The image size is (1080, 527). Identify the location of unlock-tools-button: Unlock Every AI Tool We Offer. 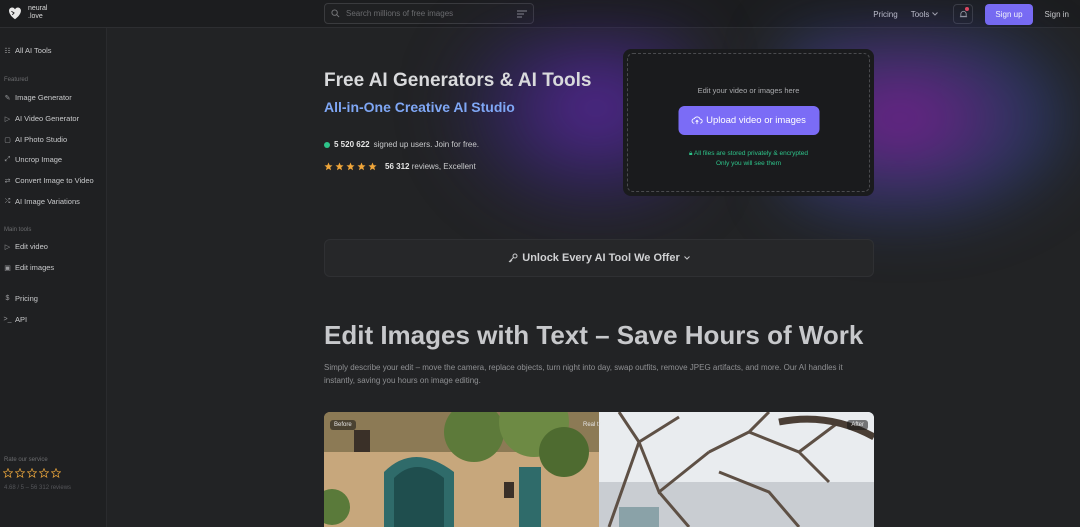
(599, 258).